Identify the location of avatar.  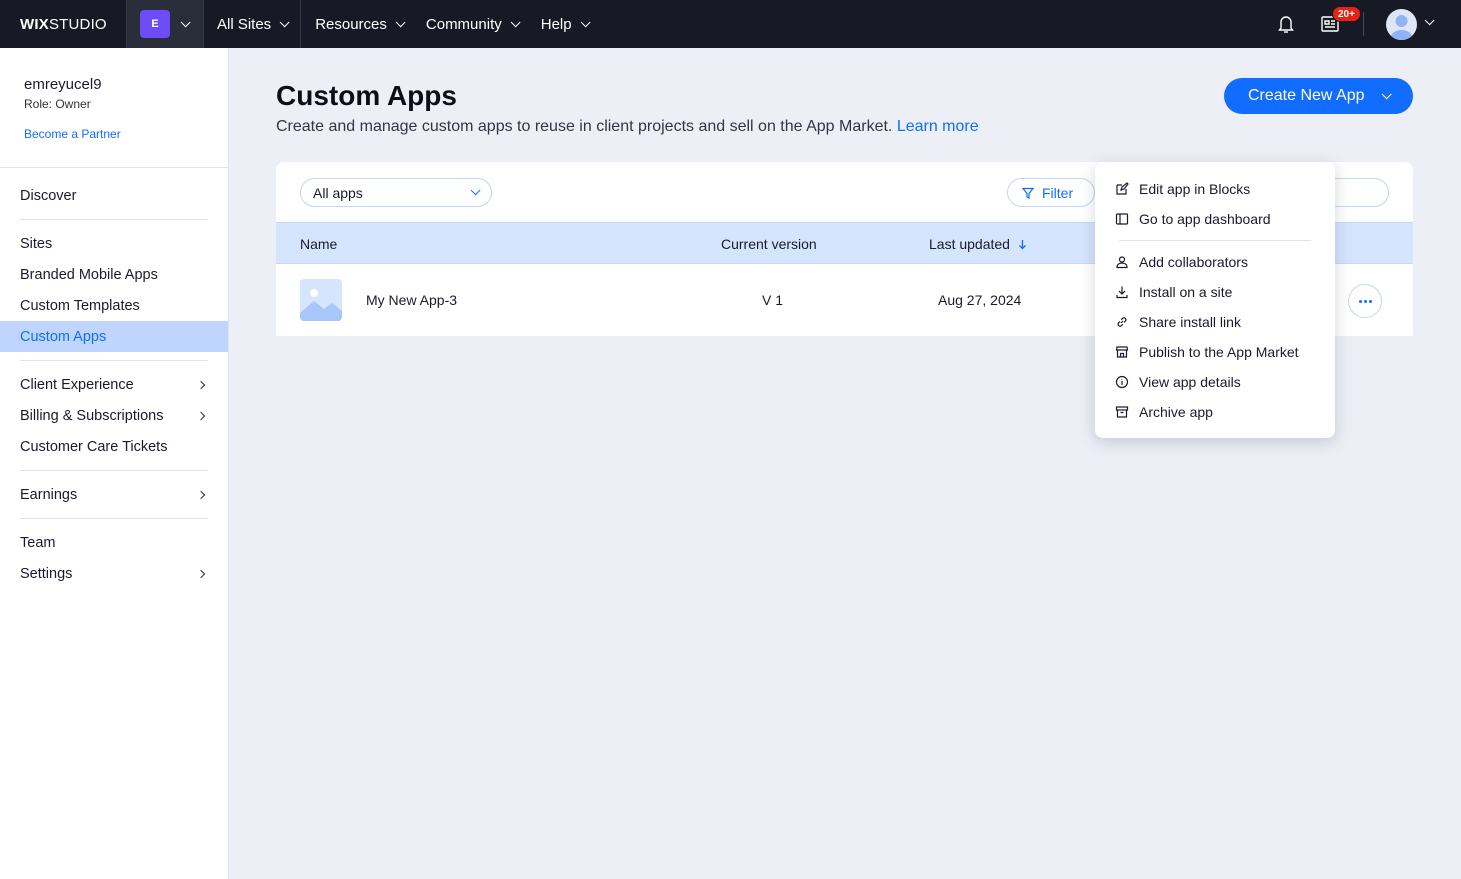
(1401, 24).